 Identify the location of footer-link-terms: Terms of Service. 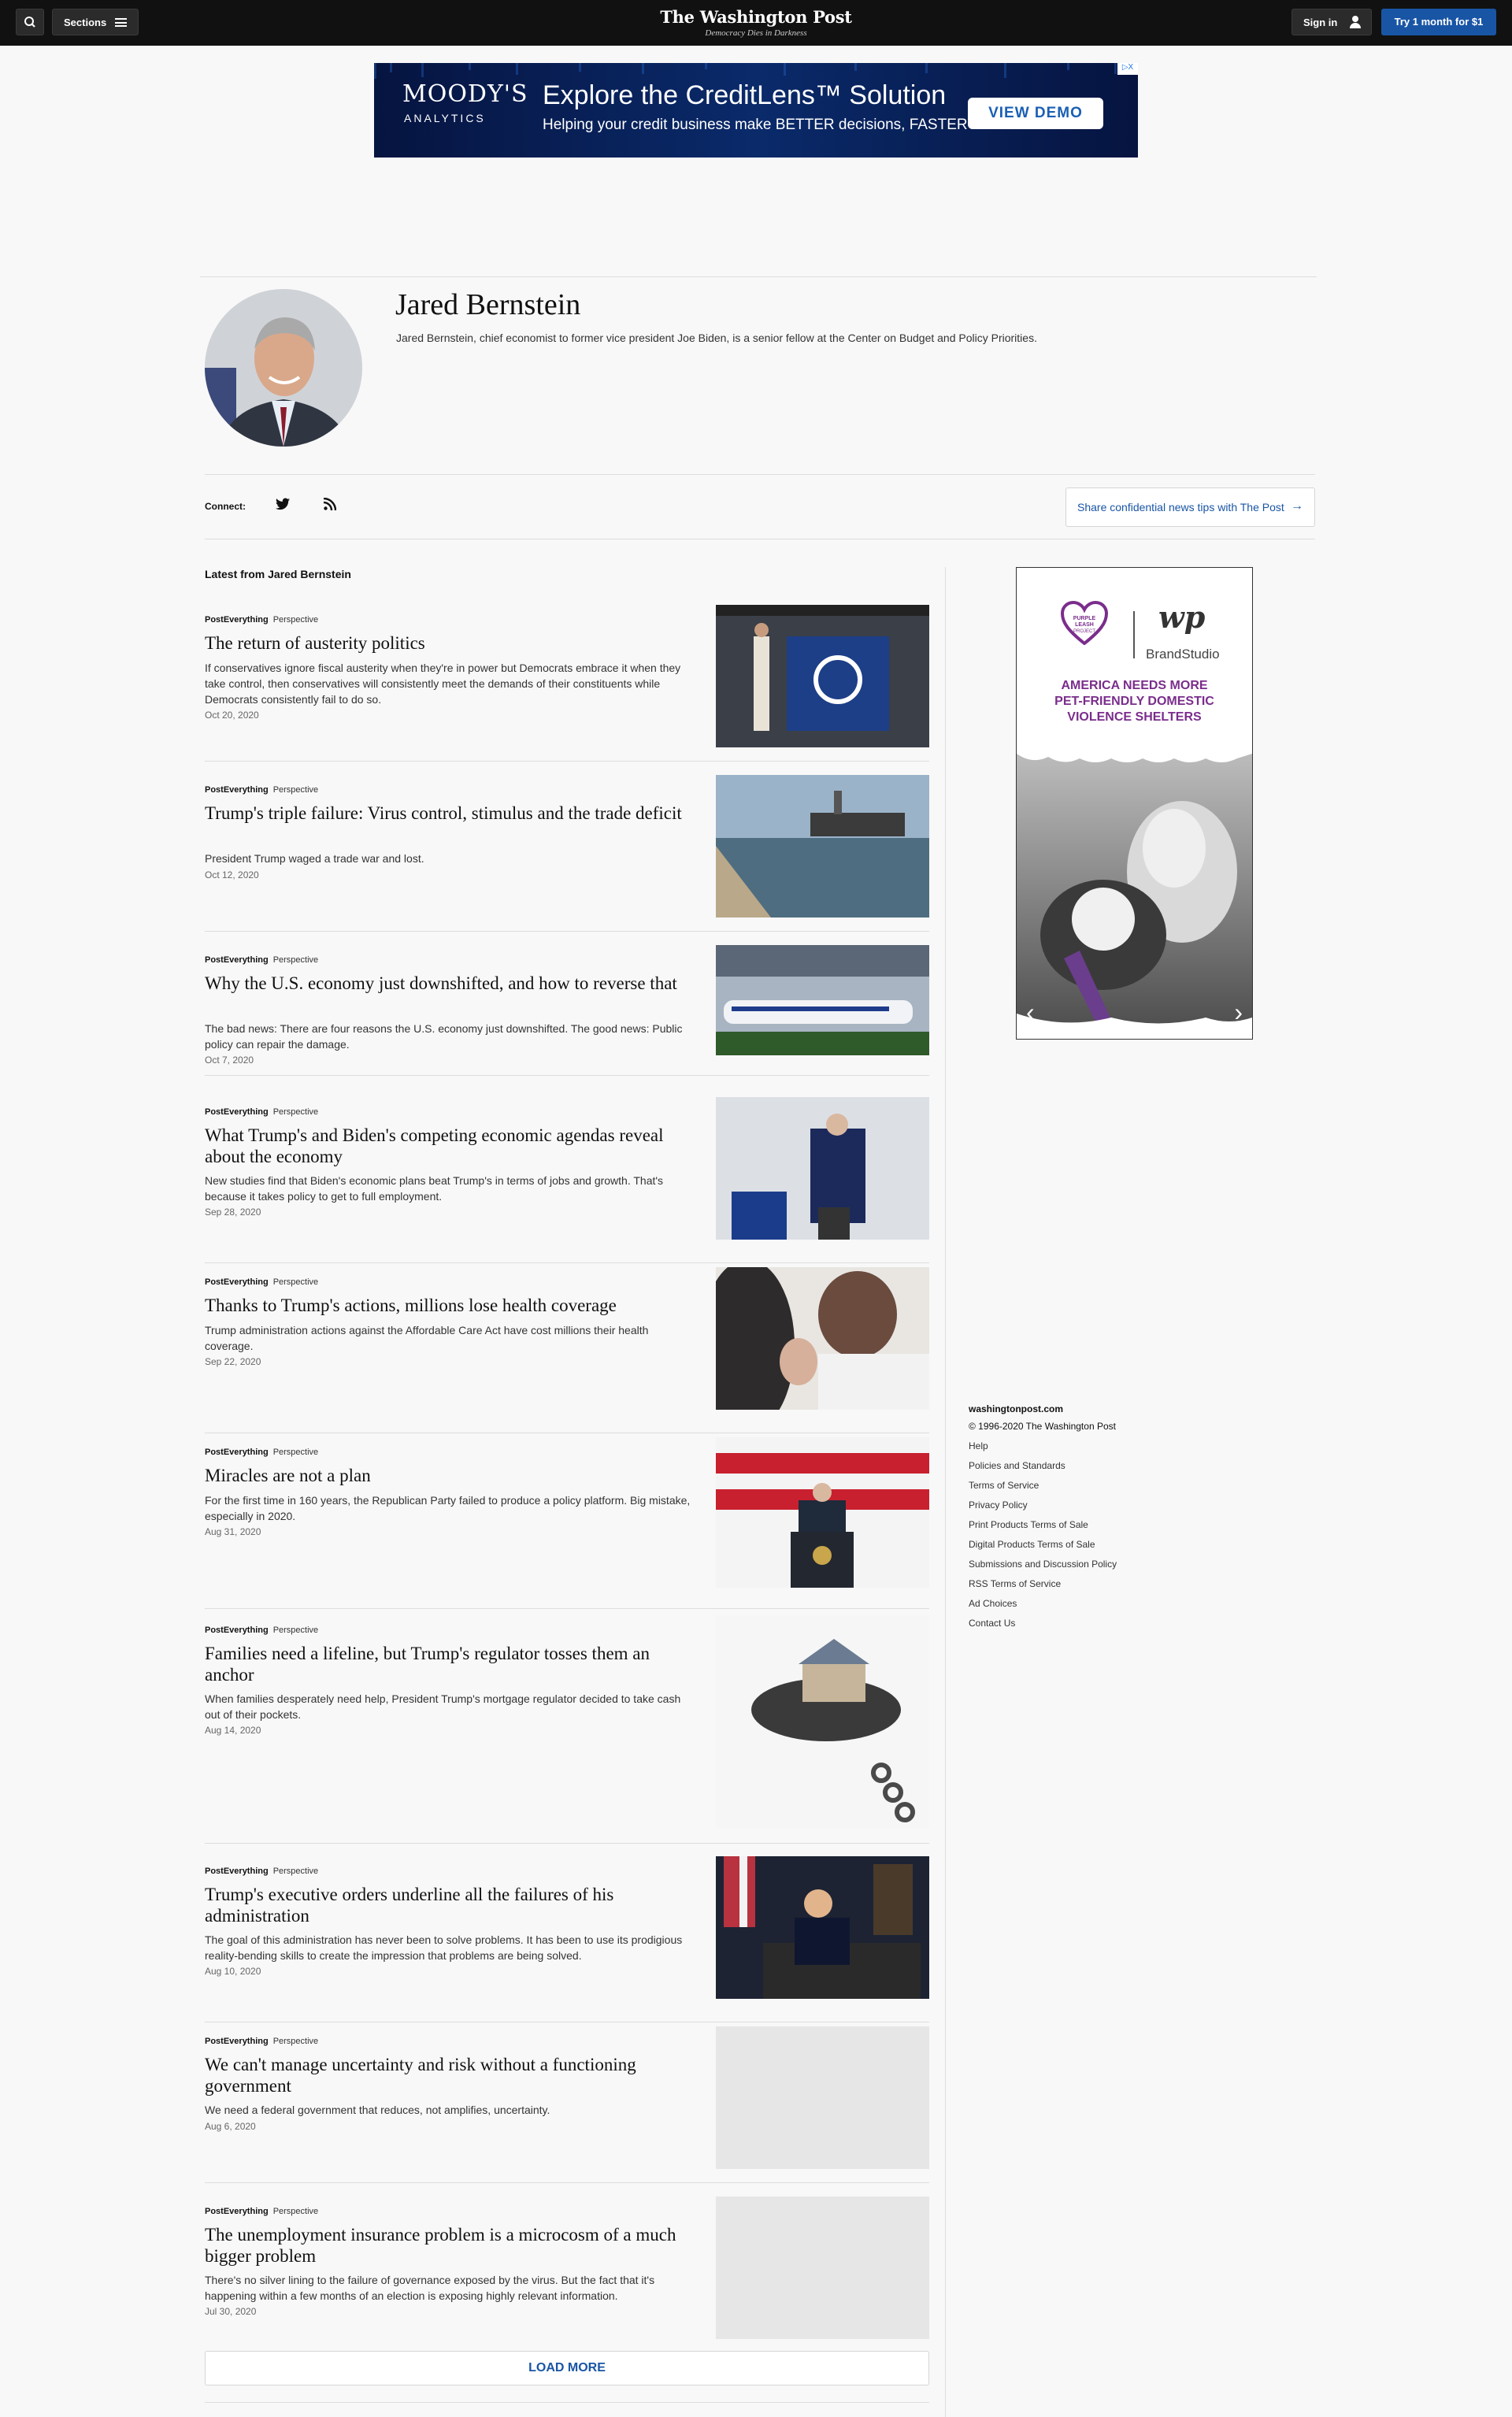
(1043, 1485).